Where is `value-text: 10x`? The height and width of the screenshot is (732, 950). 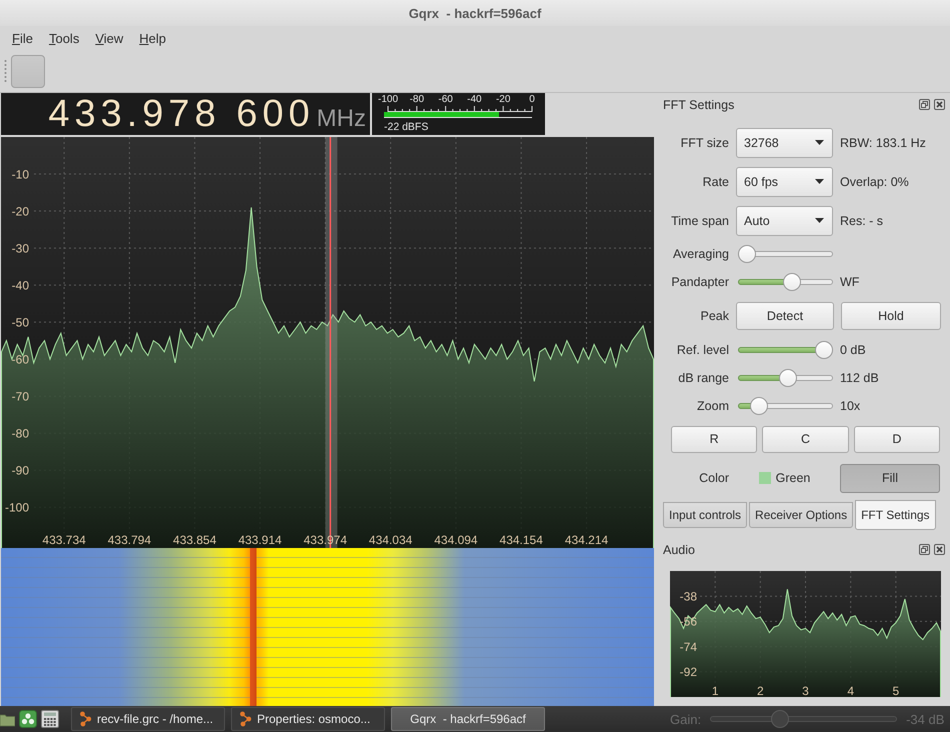 value-text: 10x is located at coordinates (851, 406).